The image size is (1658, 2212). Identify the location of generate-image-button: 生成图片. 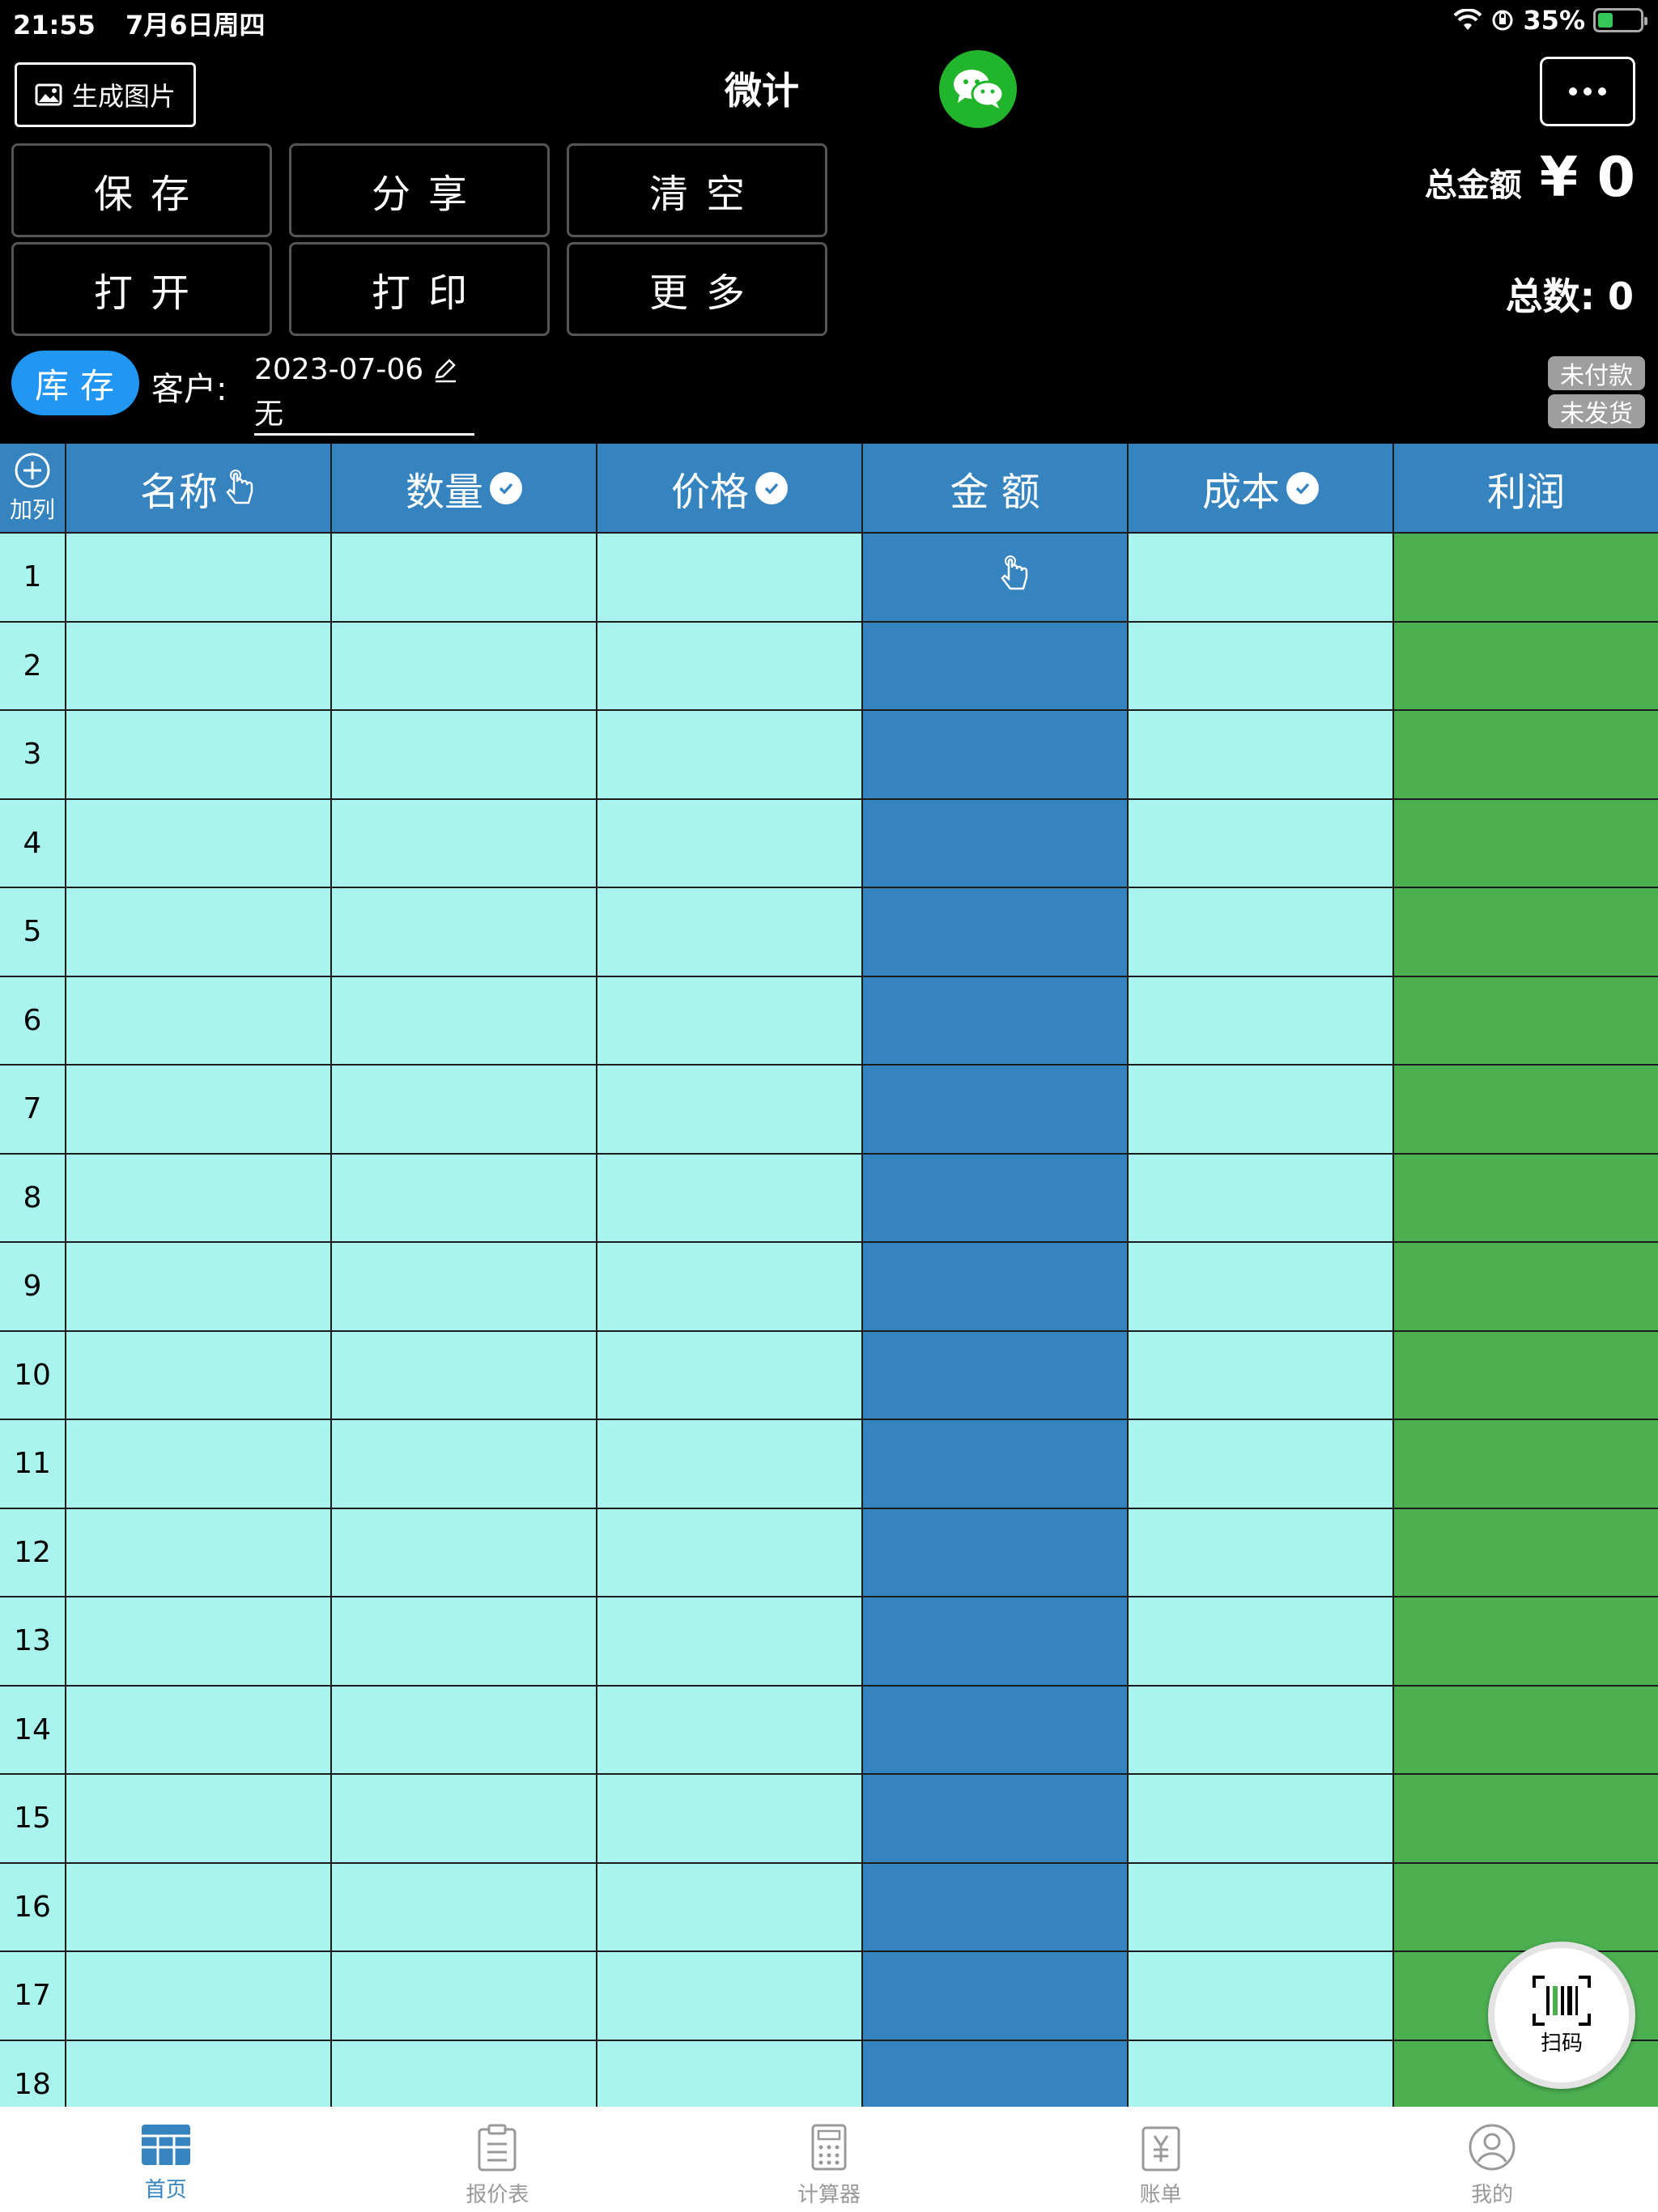
(105, 95).